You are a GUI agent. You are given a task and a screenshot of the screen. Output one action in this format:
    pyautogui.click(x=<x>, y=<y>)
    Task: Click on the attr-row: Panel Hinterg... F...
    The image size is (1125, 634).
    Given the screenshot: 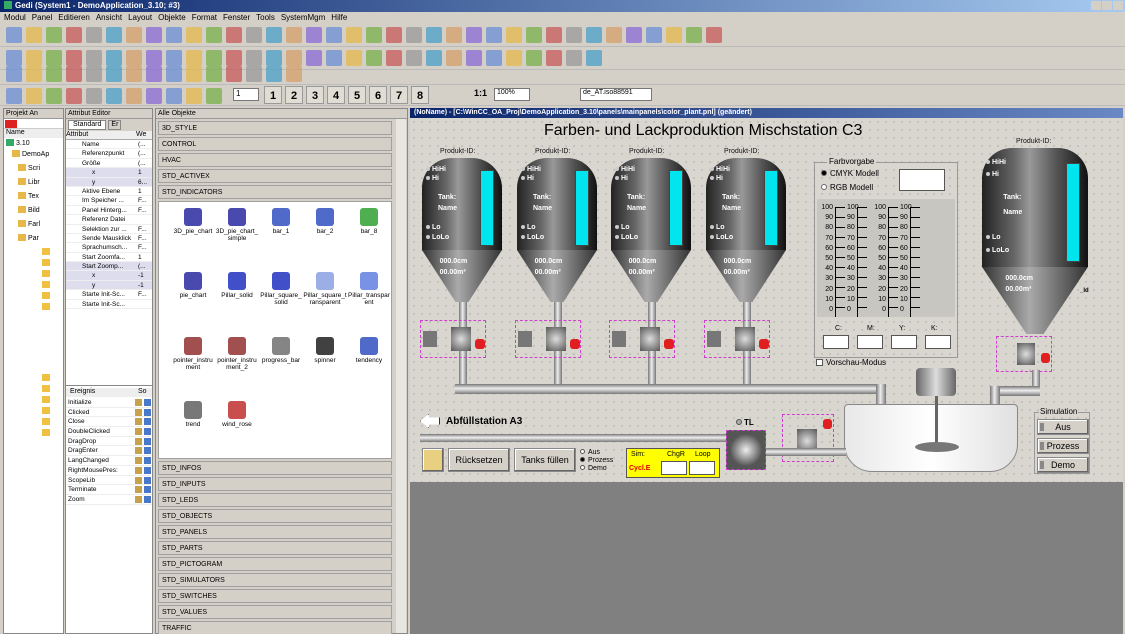 What is the action you would take?
    pyautogui.click(x=109, y=211)
    